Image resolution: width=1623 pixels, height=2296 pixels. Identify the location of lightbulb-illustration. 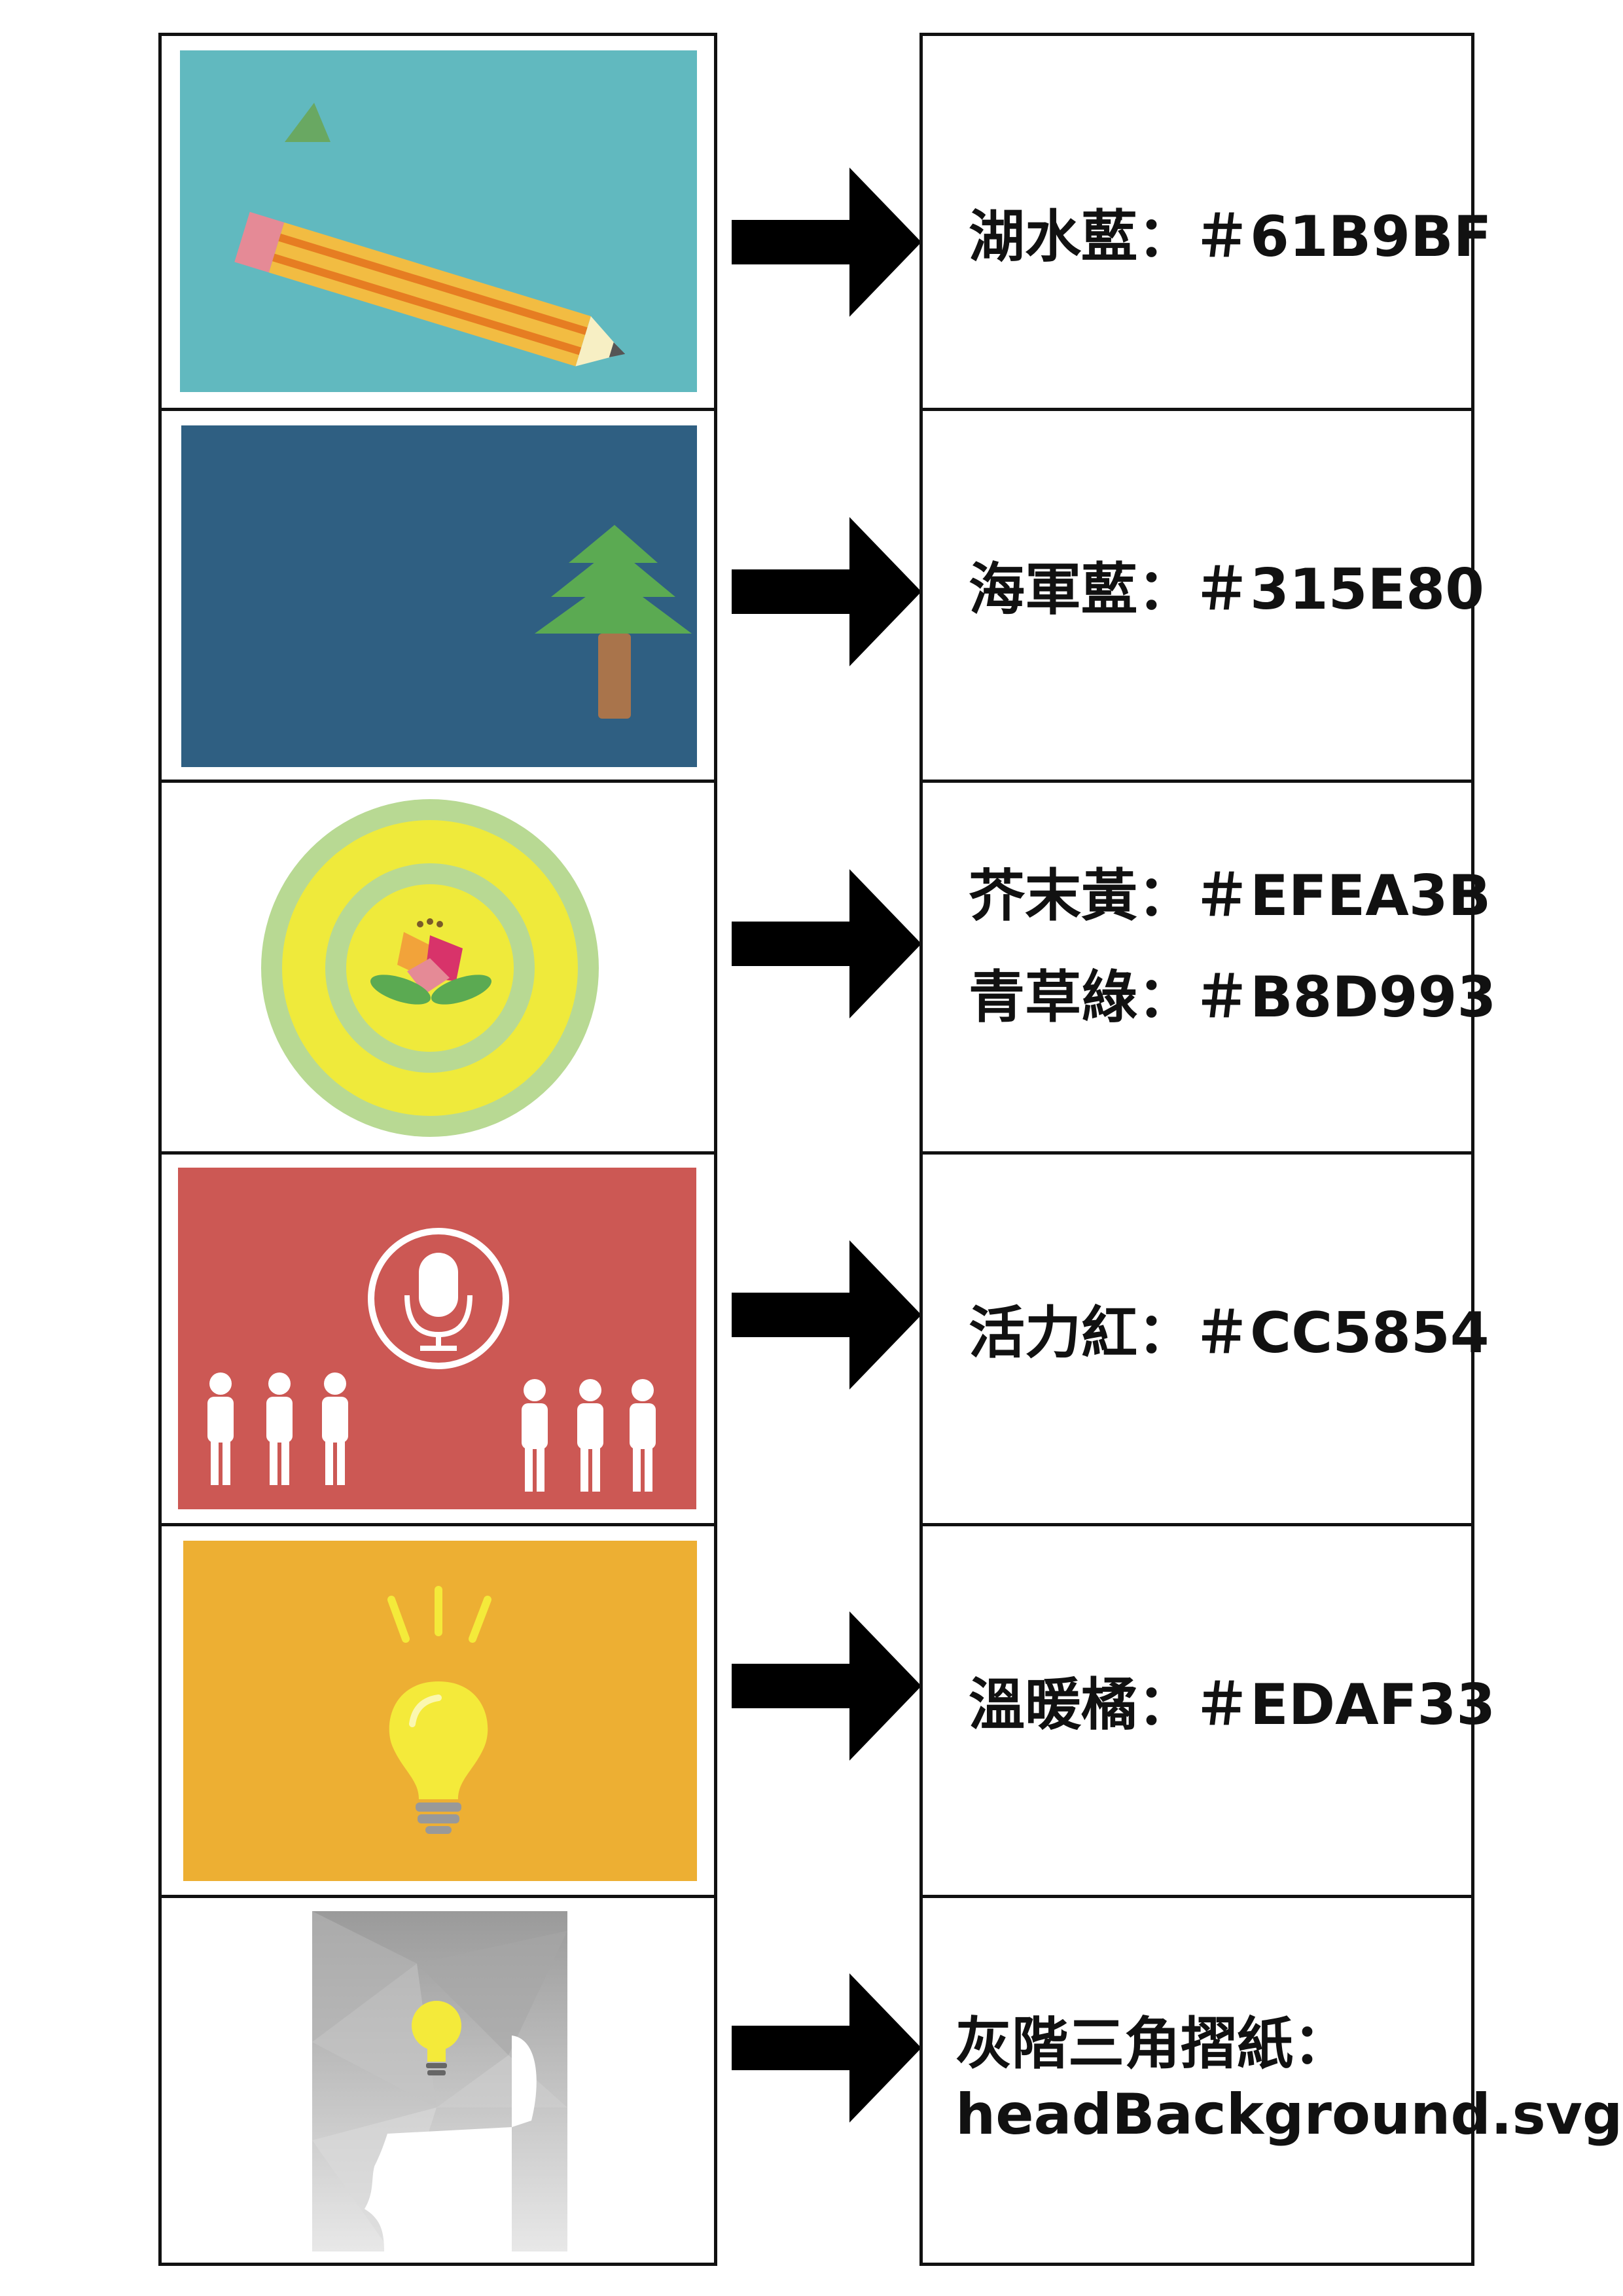
(440, 1711).